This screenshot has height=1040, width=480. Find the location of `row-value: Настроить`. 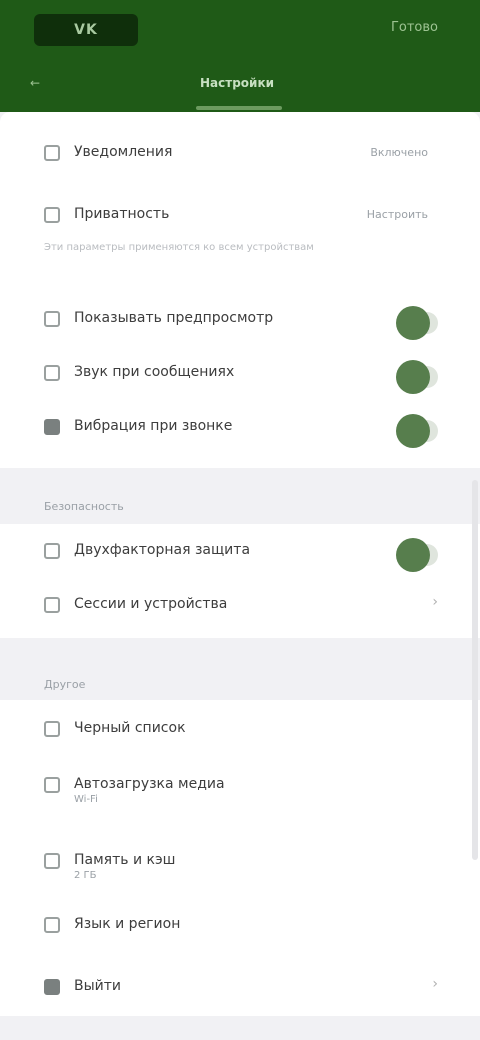

row-value: Настроить is located at coordinates (397, 214).